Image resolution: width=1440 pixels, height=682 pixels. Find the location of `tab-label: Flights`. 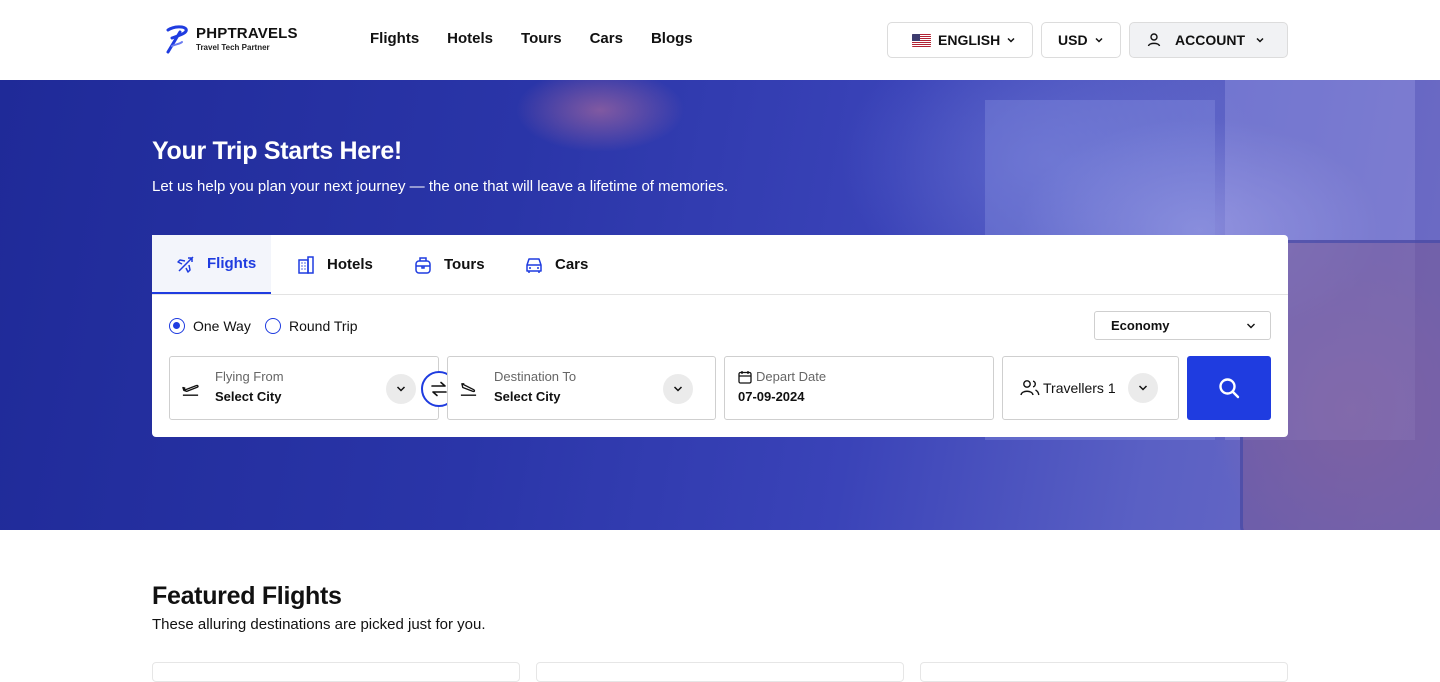

tab-label: Flights is located at coordinates (232, 263).